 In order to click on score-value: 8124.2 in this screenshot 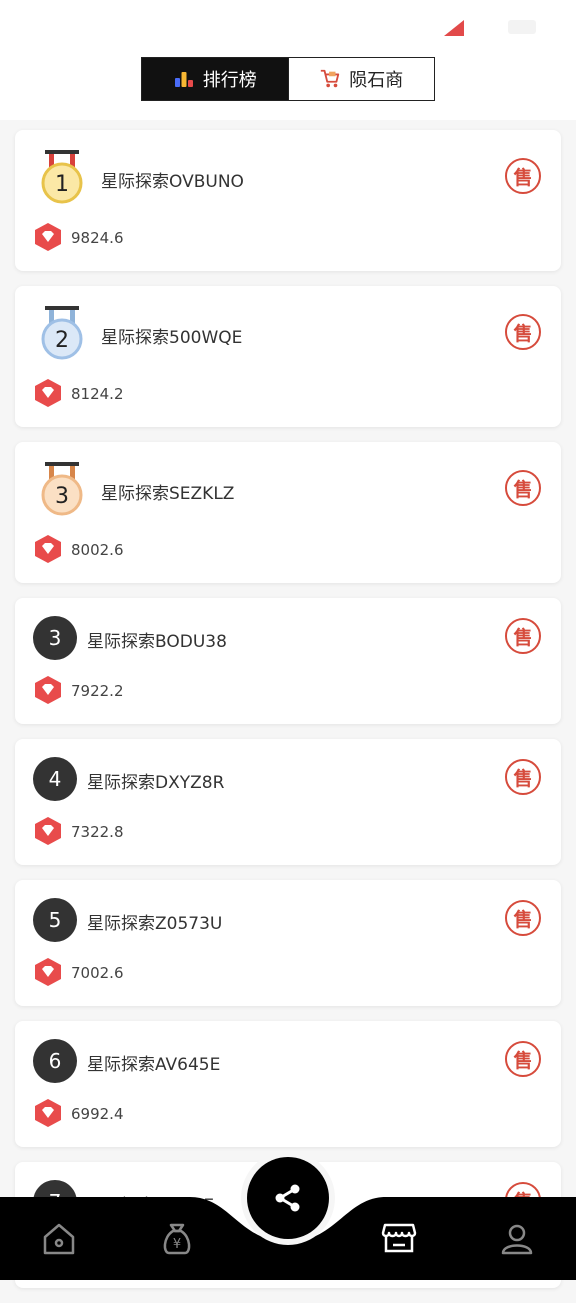, I will do `click(97, 394)`.